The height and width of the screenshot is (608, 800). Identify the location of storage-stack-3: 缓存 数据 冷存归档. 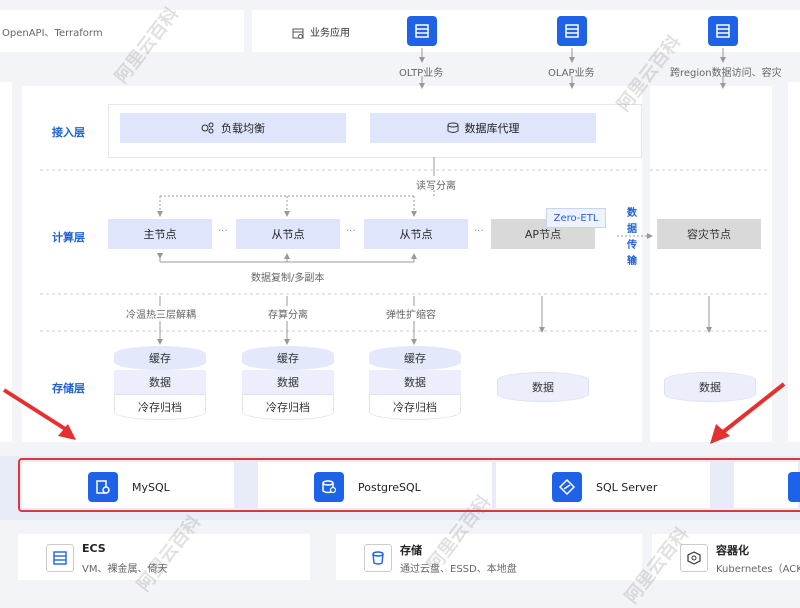
(415, 383).